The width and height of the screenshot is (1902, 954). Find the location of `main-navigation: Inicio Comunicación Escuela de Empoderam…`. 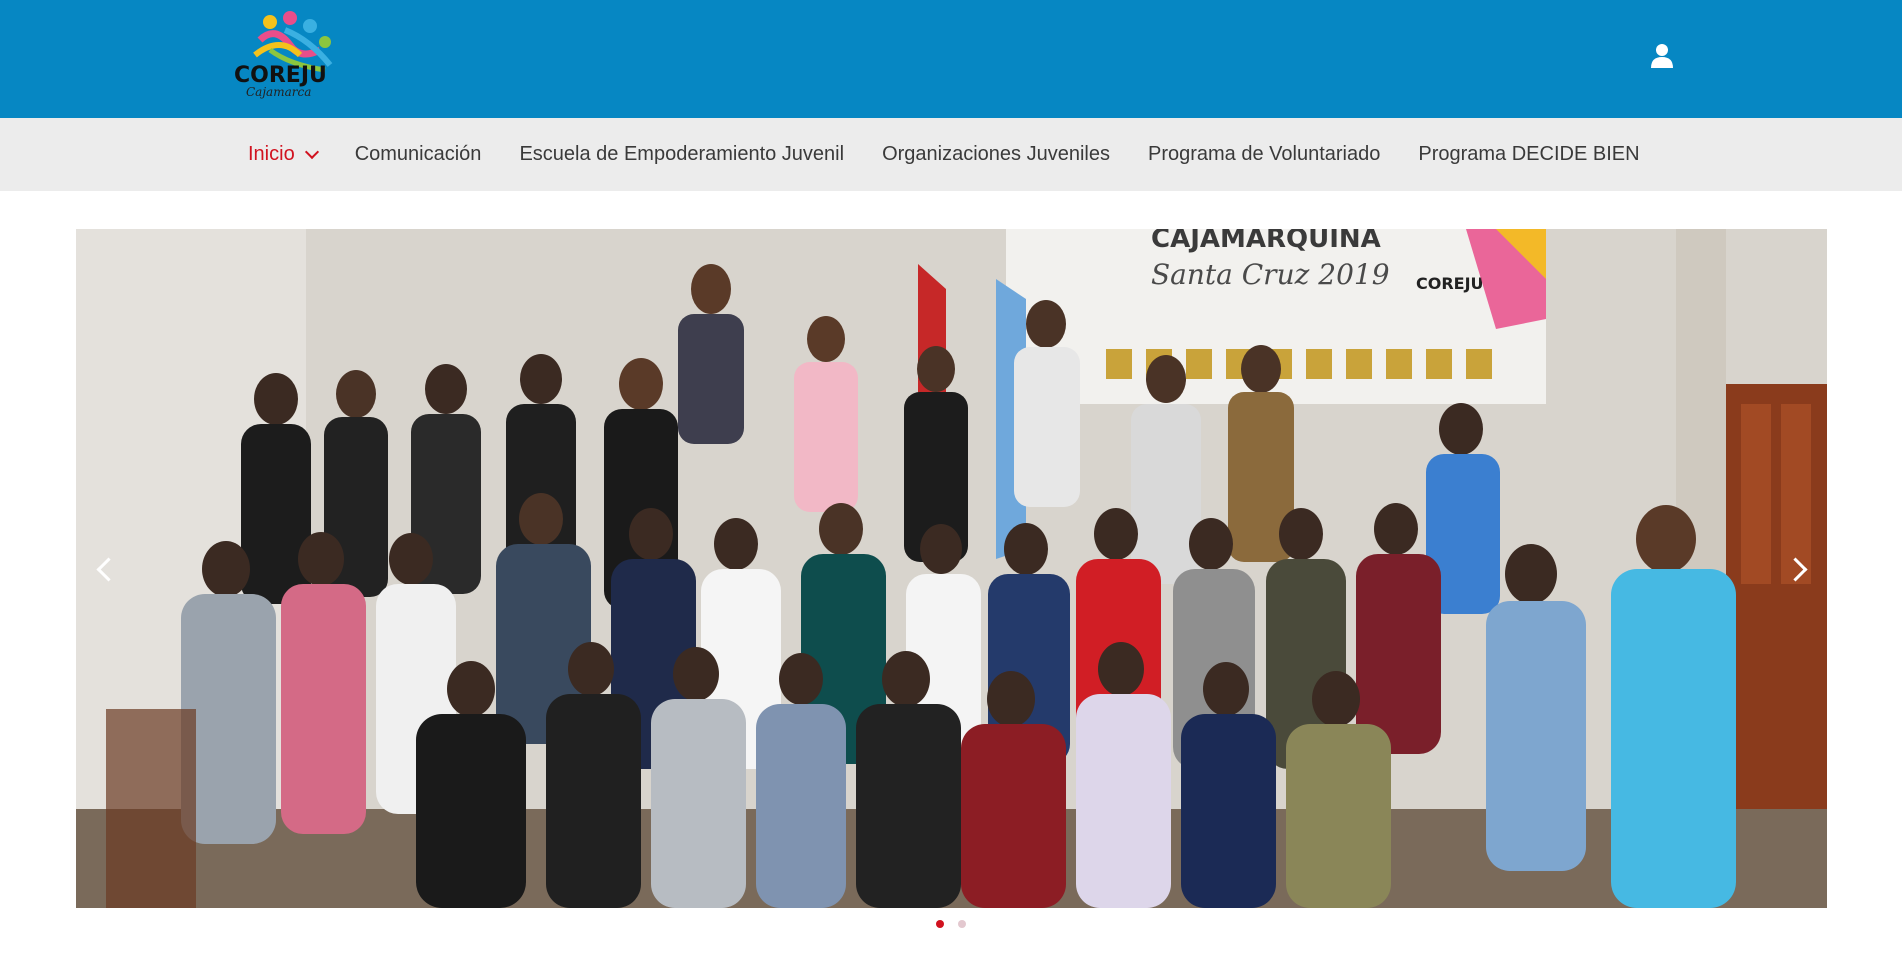

main-navigation: Inicio Comunicación Escuela de Empoderam… is located at coordinates (951, 154).